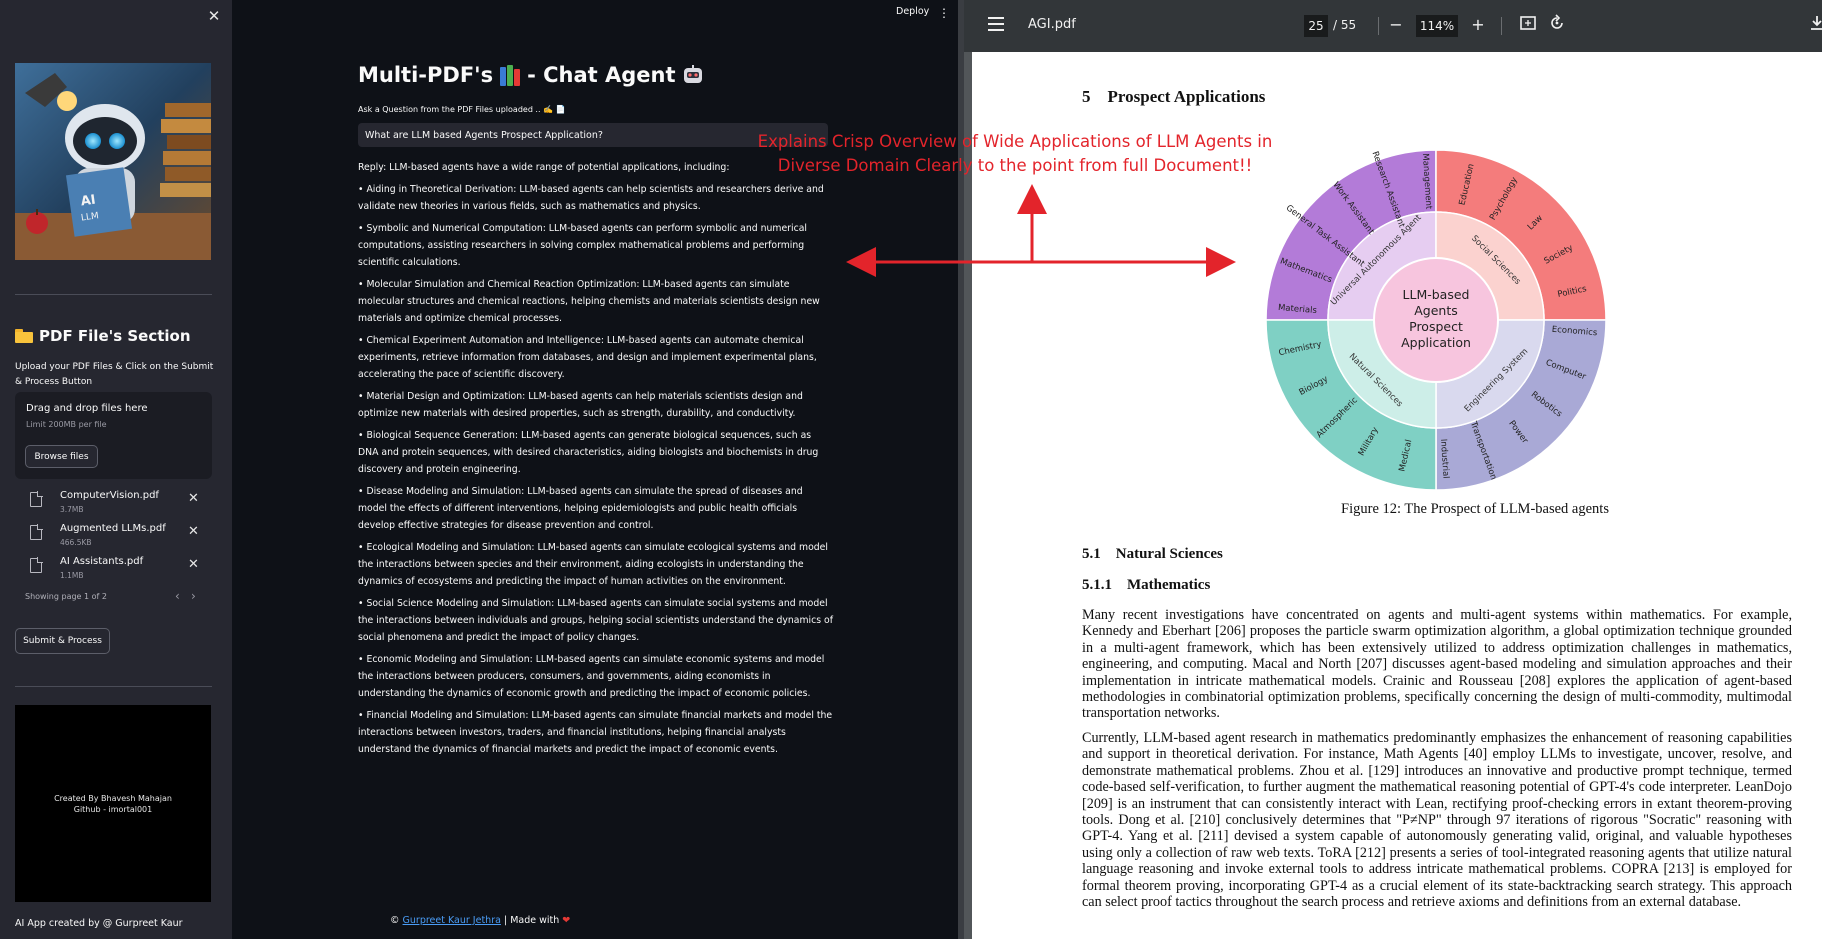 The image size is (1822, 939). What do you see at coordinates (66, 596) in the screenshot?
I see `file-pager-text: Showing page 1 of 2` at bounding box center [66, 596].